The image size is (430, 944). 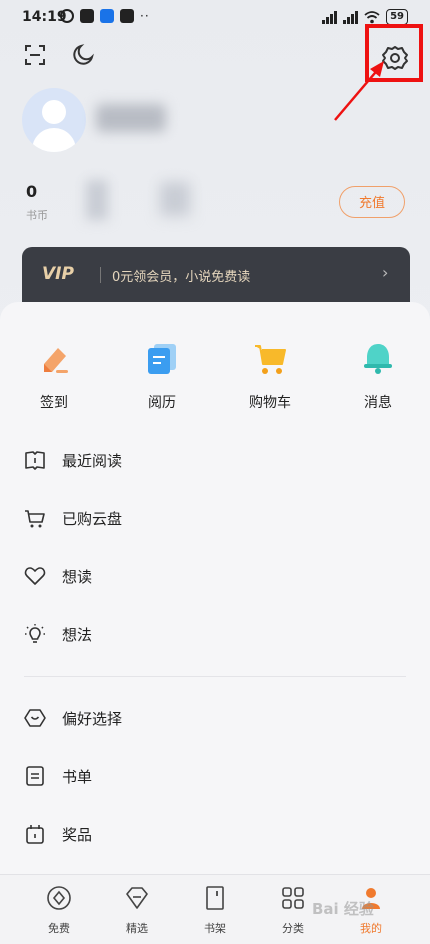 What do you see at coordinates (214, 718) in the screenshot?
I see `menu-item-preferences: 偏好选择` at bounding box center [214, 718].